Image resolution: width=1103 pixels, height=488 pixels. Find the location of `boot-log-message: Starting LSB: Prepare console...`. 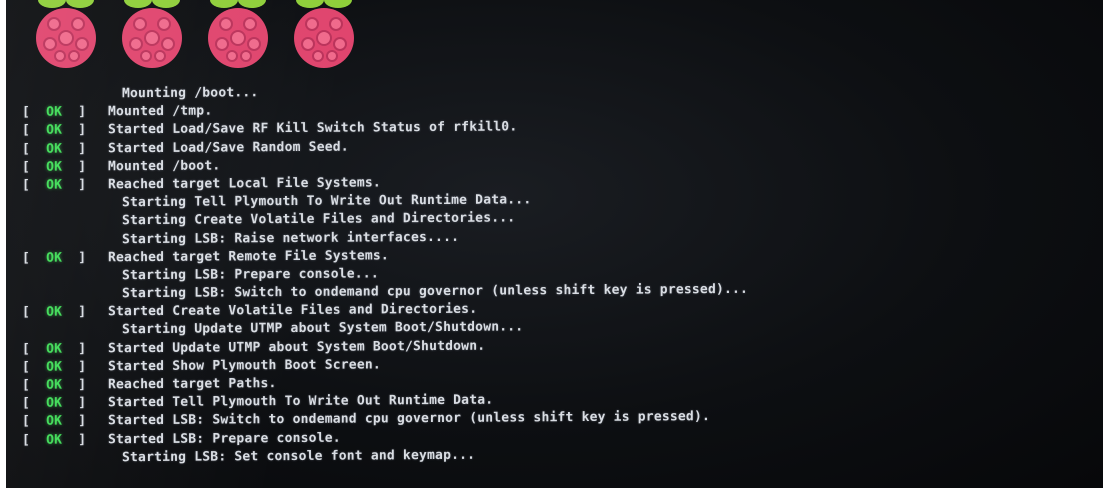

boot-log-message: Starting LSB: Prepare console... is located at coordinates (250, 275).